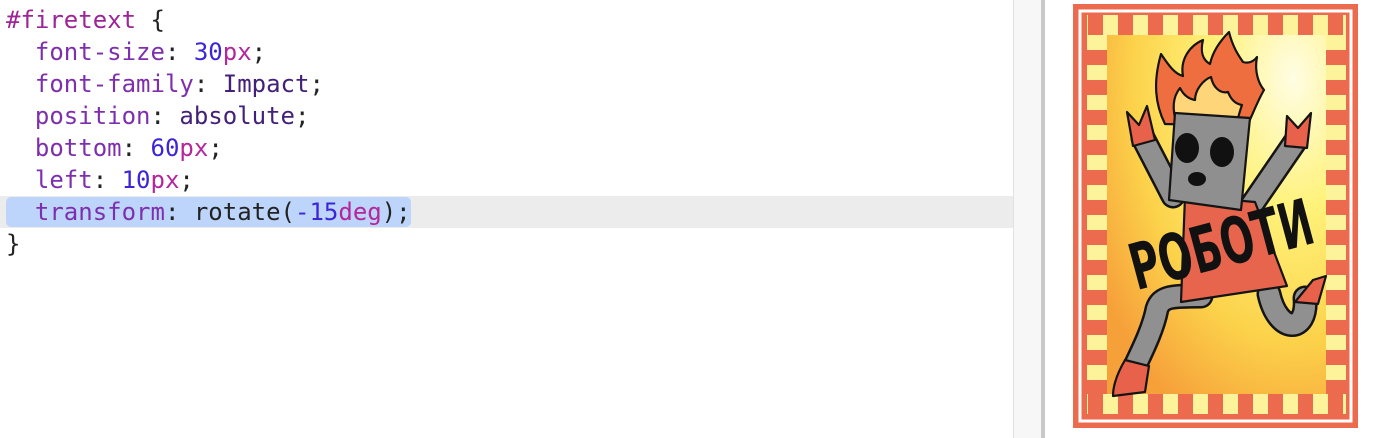 The width and height of the screenshot is (1378, 438). I want to click on css-property: transform, so click(85, 212).